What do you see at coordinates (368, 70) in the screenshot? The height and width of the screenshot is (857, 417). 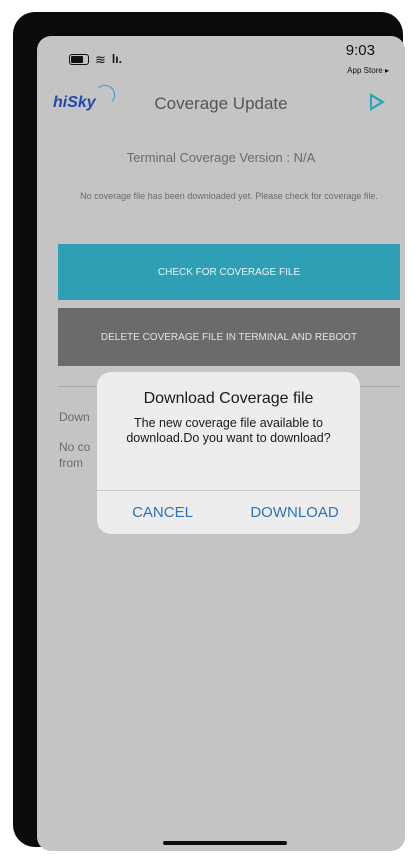 I see `back-to-app-link: App Store ▸` at bounding box center [368, 70].